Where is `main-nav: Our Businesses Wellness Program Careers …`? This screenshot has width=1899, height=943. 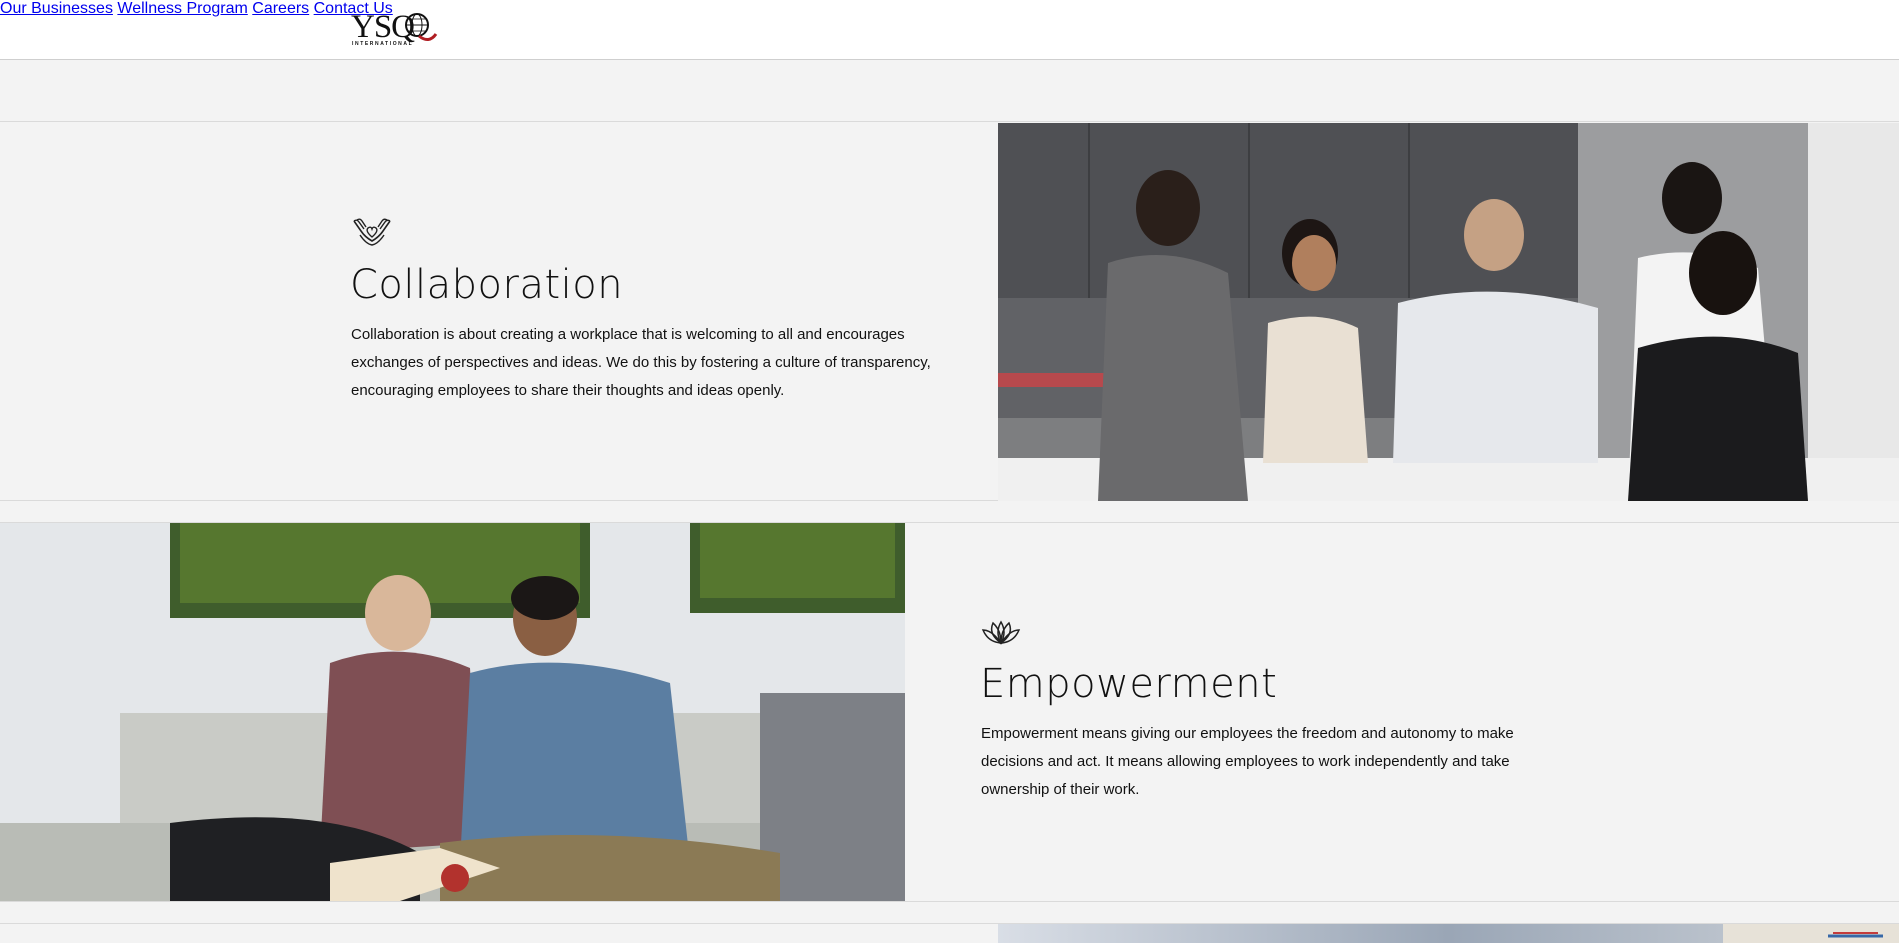
main-nav: Our Businesses Wellness Program Careers … is located at coordinates (949, 9).